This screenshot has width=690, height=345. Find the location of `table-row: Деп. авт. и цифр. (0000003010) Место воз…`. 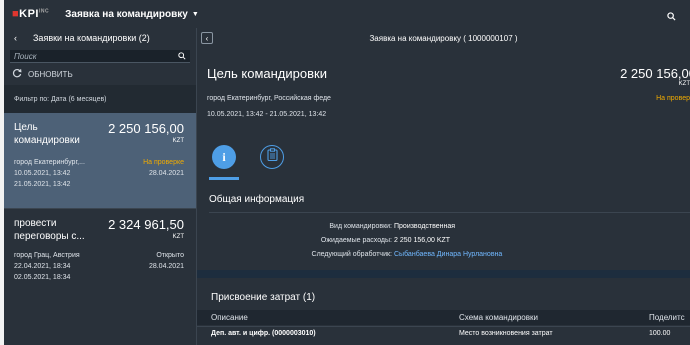

table-row: Деп. авт. и цифр. (0000003010) Место воз… is located at coordinates (443, 333).